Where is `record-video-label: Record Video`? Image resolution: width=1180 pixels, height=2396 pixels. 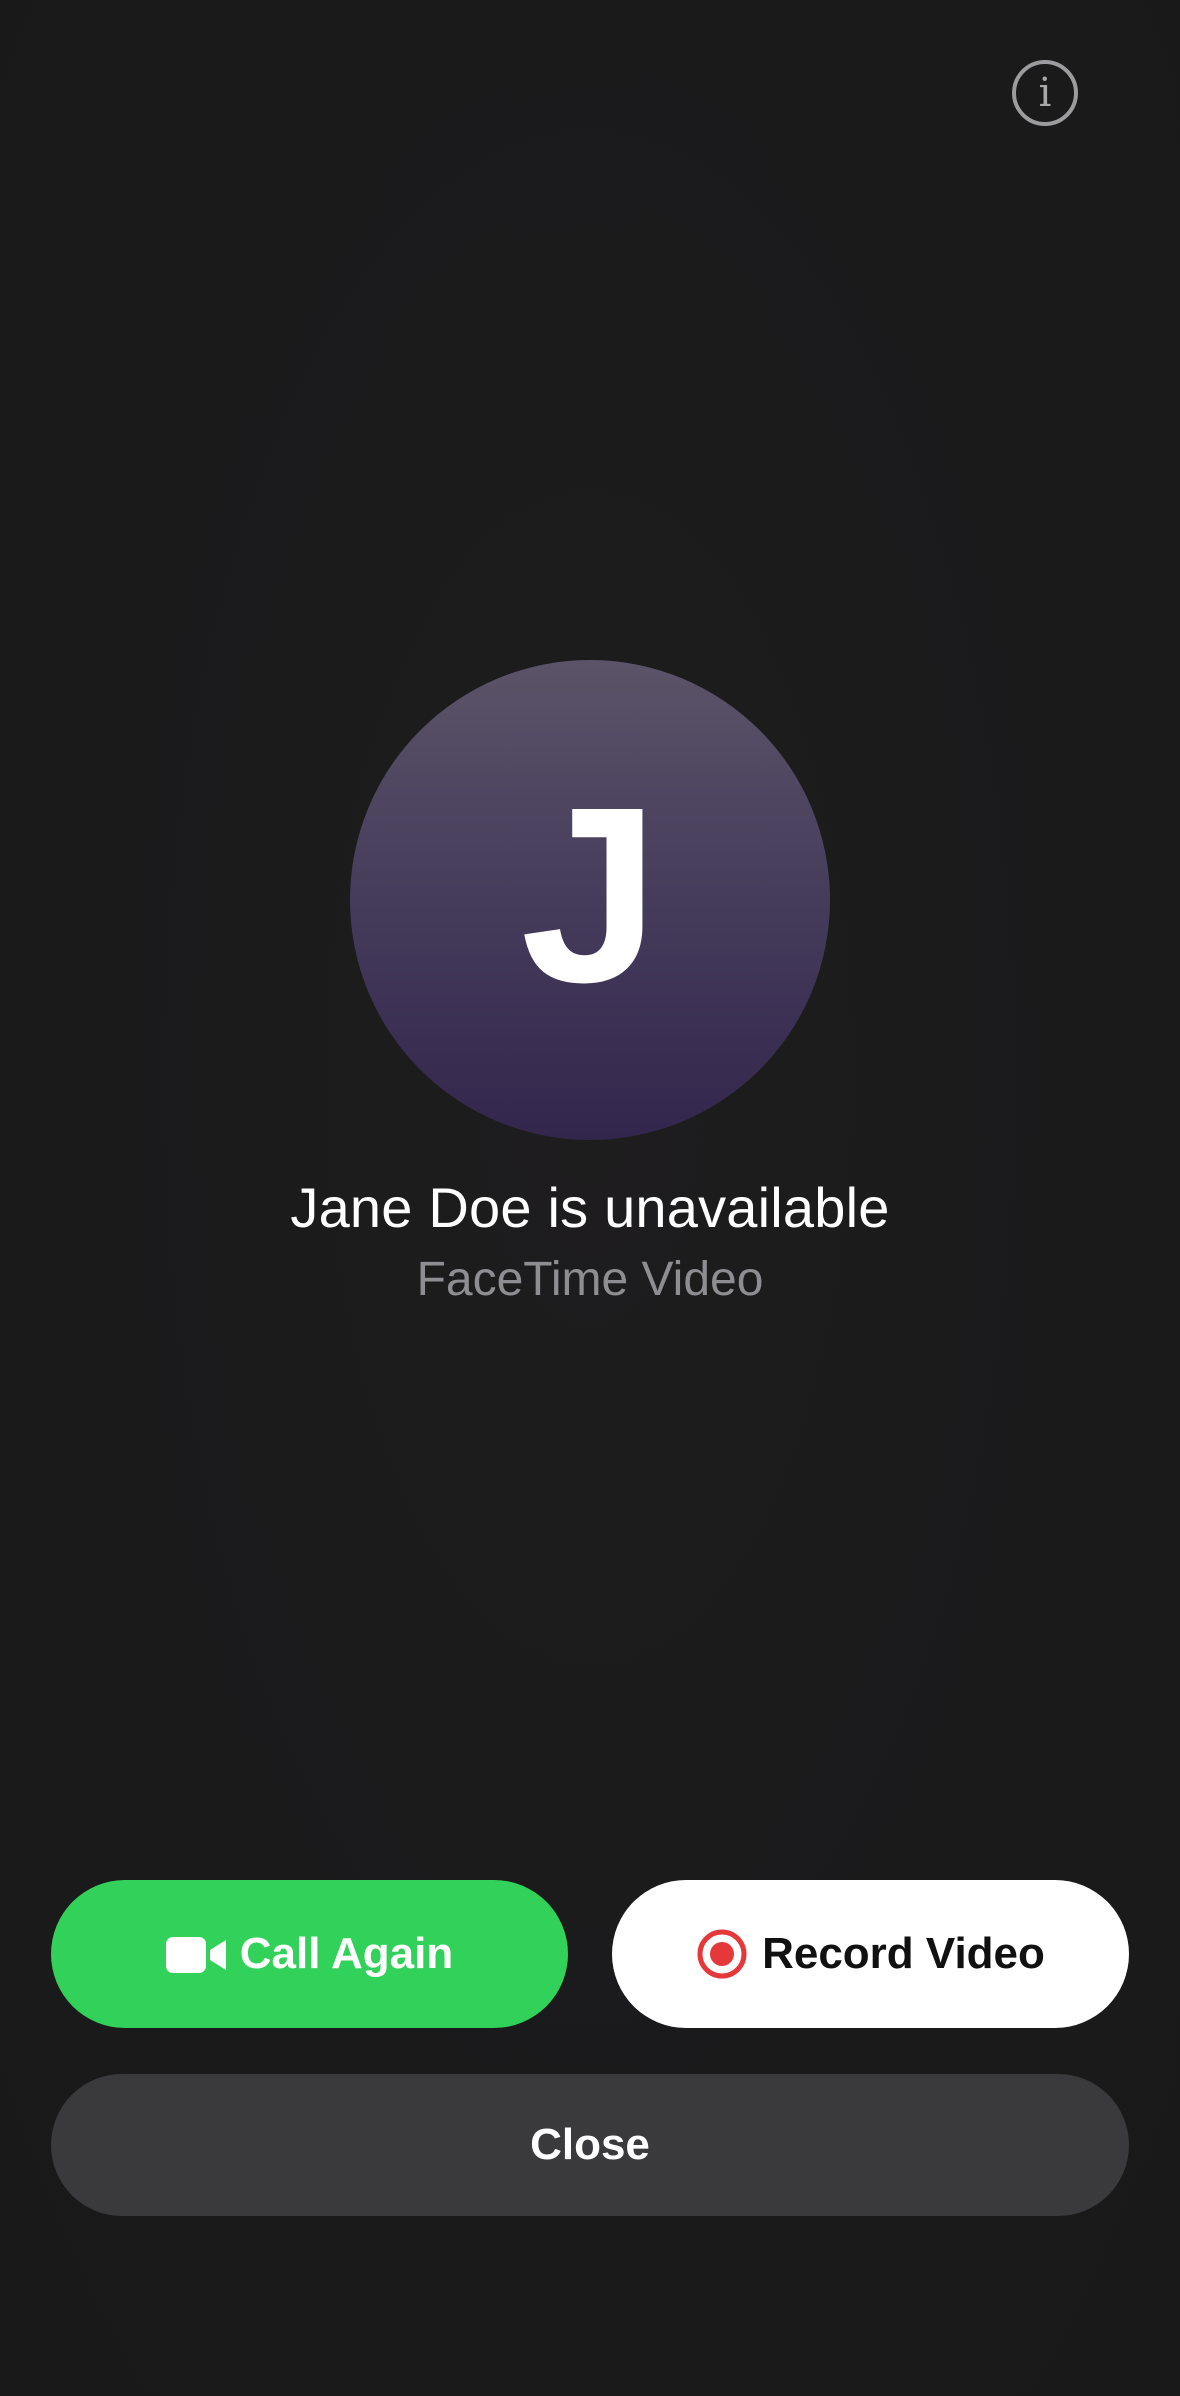
record-video-label: Record Video is located at coordinates (903, 1953).